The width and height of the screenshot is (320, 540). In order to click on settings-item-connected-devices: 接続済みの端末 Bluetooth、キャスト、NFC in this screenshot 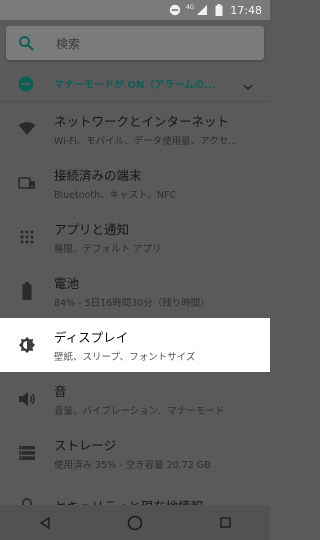, I will do `click(135, 183)`.